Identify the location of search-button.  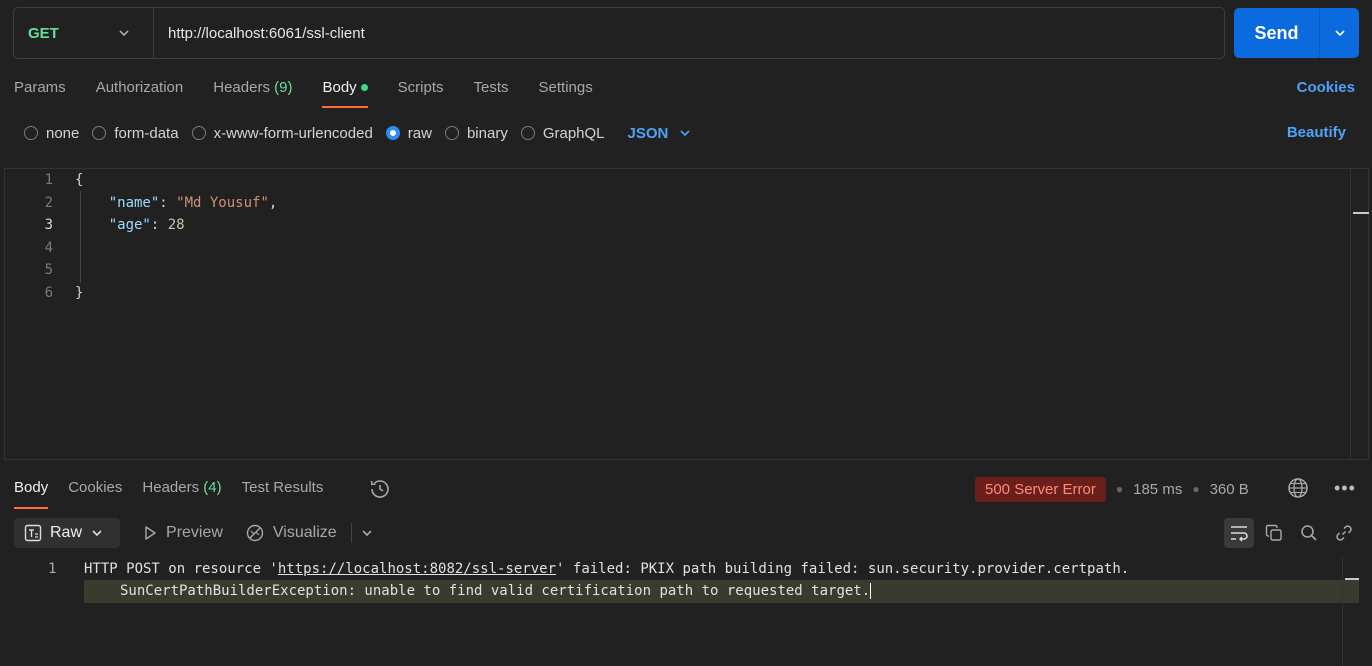
(1309, 533).